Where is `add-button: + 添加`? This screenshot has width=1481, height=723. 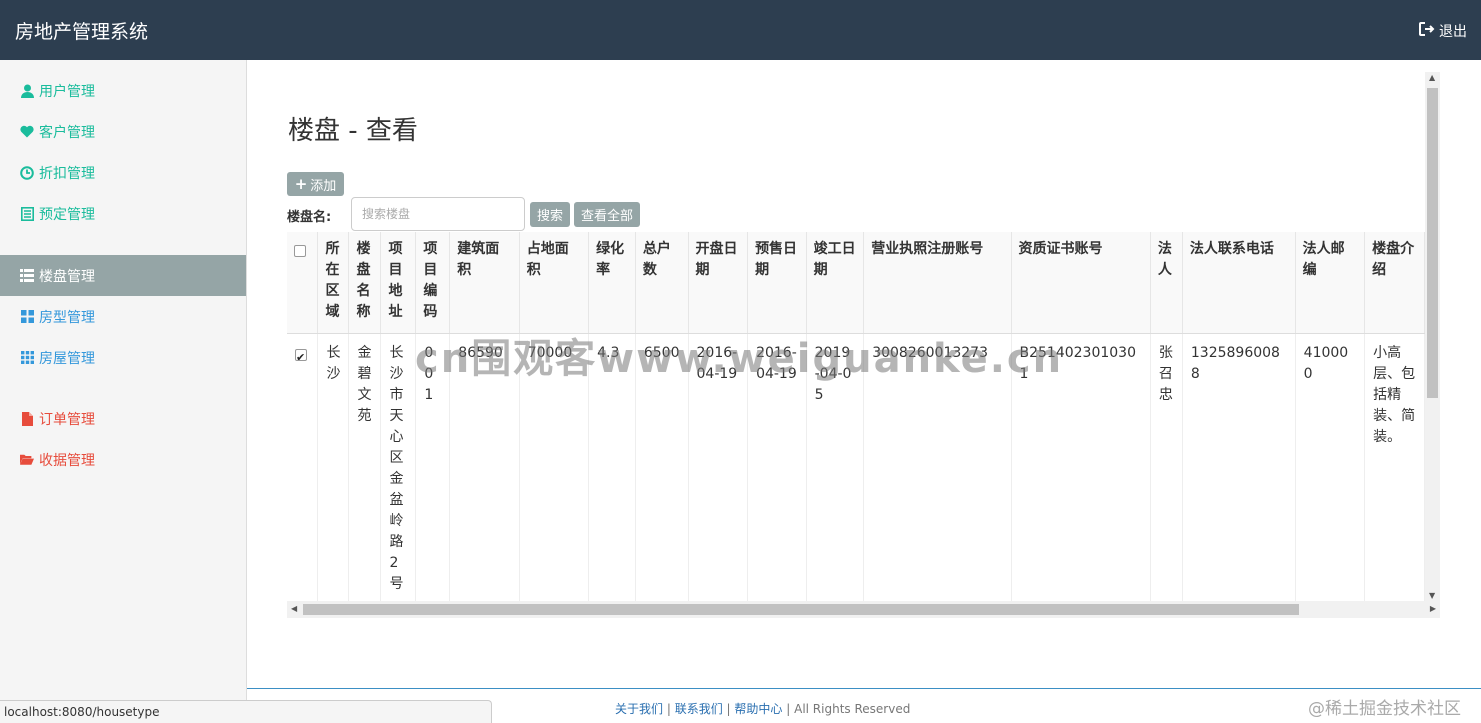
add-button: + 添加 is located at coordinates (315, 184).